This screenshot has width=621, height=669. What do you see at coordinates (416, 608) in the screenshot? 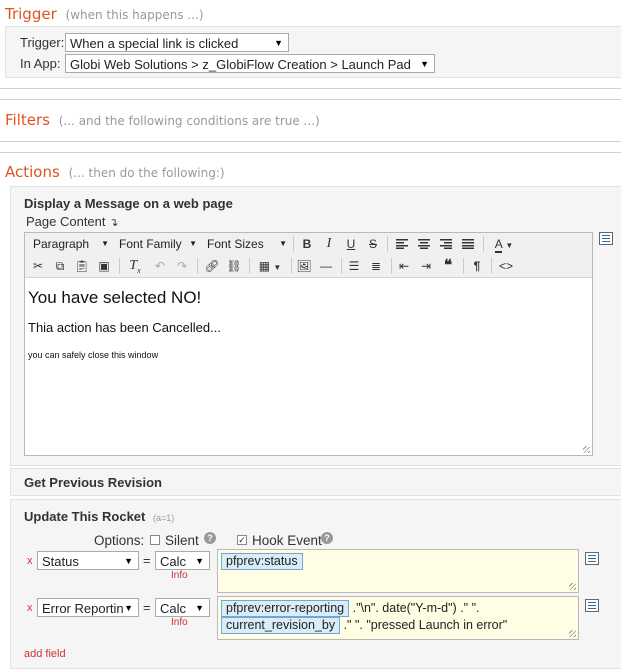
I see `calc-text-1: ."\n". date("Y-m-d") ." ".` at bounding box center [416, 608].